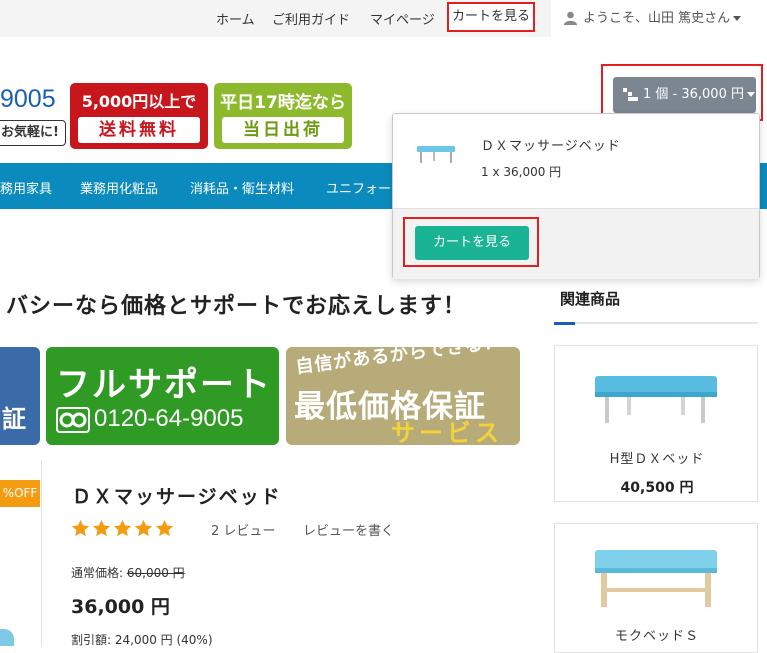 This screenshot has width=767, height=653. Describe the element at coordinates (139, 116) in the screenshot. I see `free-shipping-badge: 5,000円以上で 送料無料` at that location.